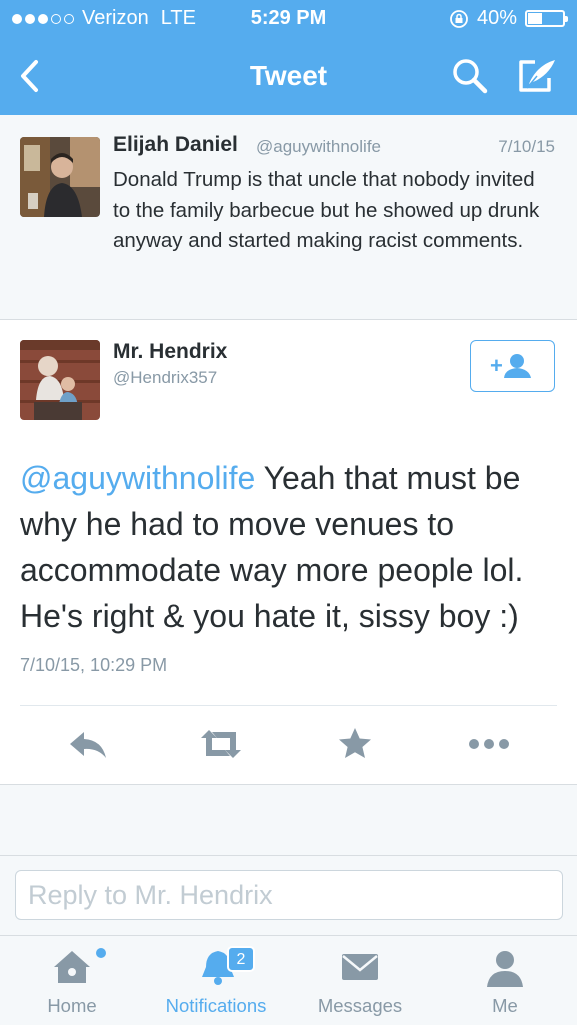  Describe the element at coordinates (537, 76) in the screenshot. I see `compose-icon` at that location.